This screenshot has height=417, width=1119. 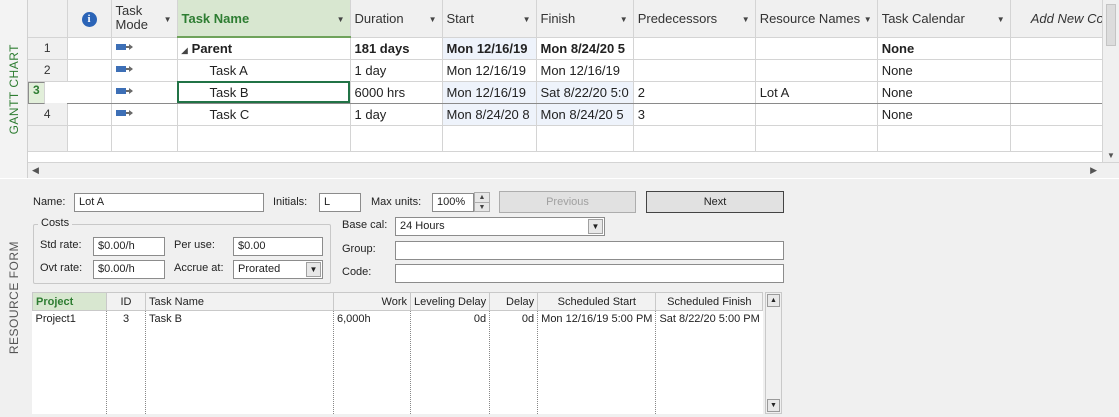 What do you see at coordinates (514, 301) in the screenshot?
I see `delay-column-header: Delay` at bounding box center [514, 301].